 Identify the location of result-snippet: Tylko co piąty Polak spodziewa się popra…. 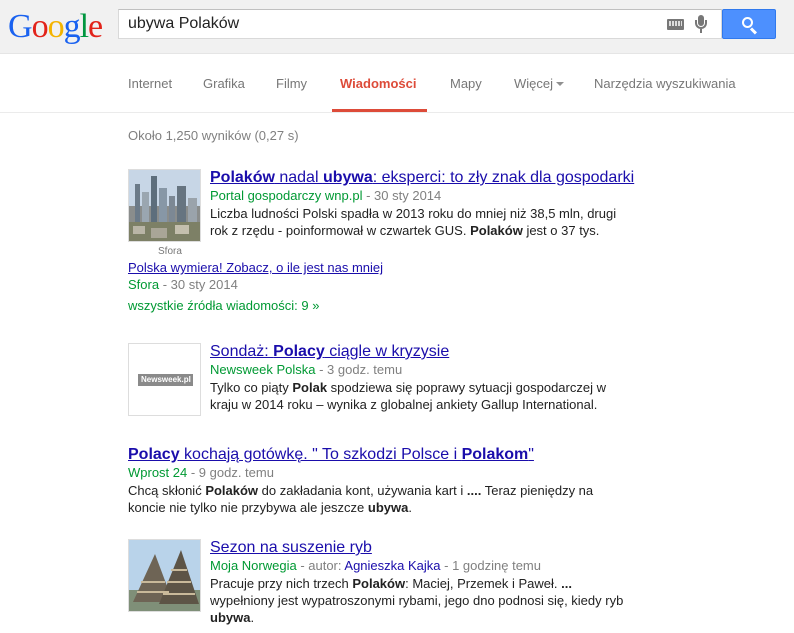
(408, 396).